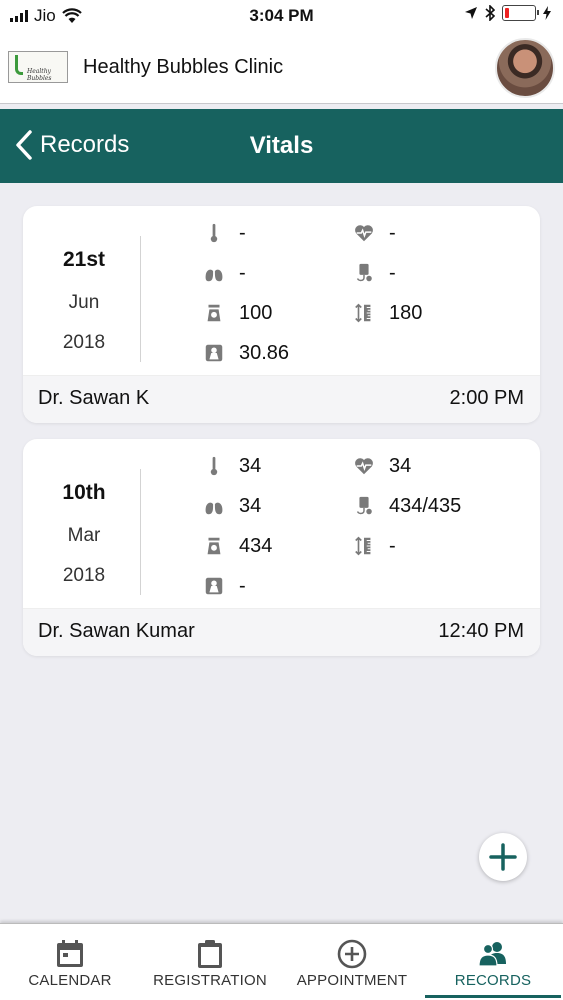  I want to click on temperature-vital: 34, so click(231, 466).